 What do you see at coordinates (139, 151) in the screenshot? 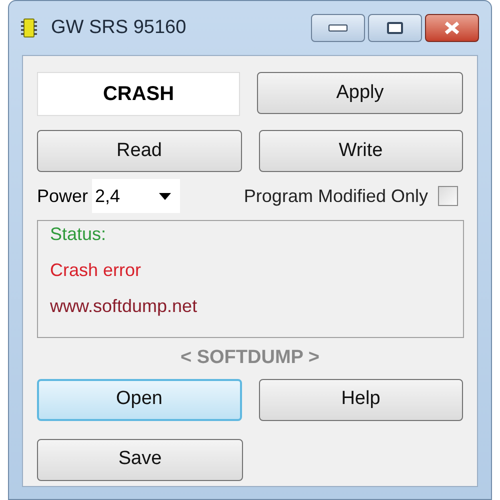
I see `push-button: Read` at bounding box center [139, 151].